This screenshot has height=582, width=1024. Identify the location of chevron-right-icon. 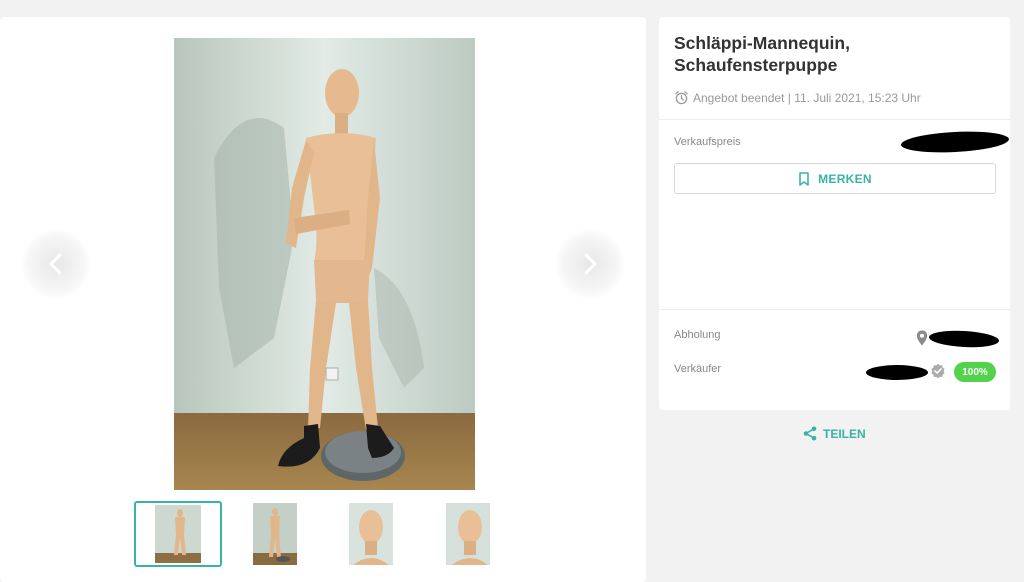
(590, 264).